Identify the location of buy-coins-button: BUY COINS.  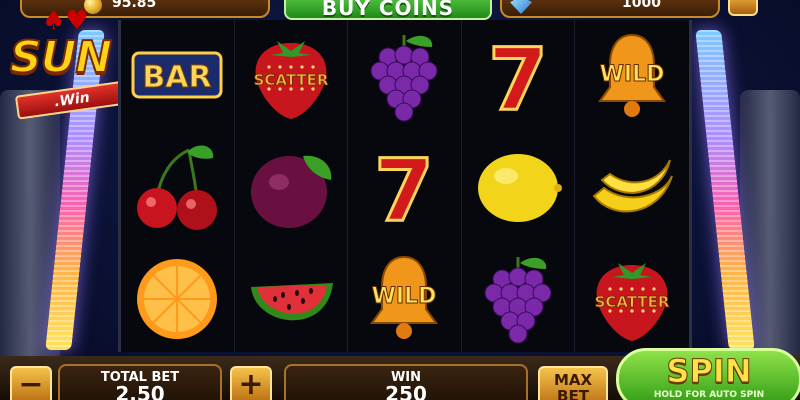
(388, 10).